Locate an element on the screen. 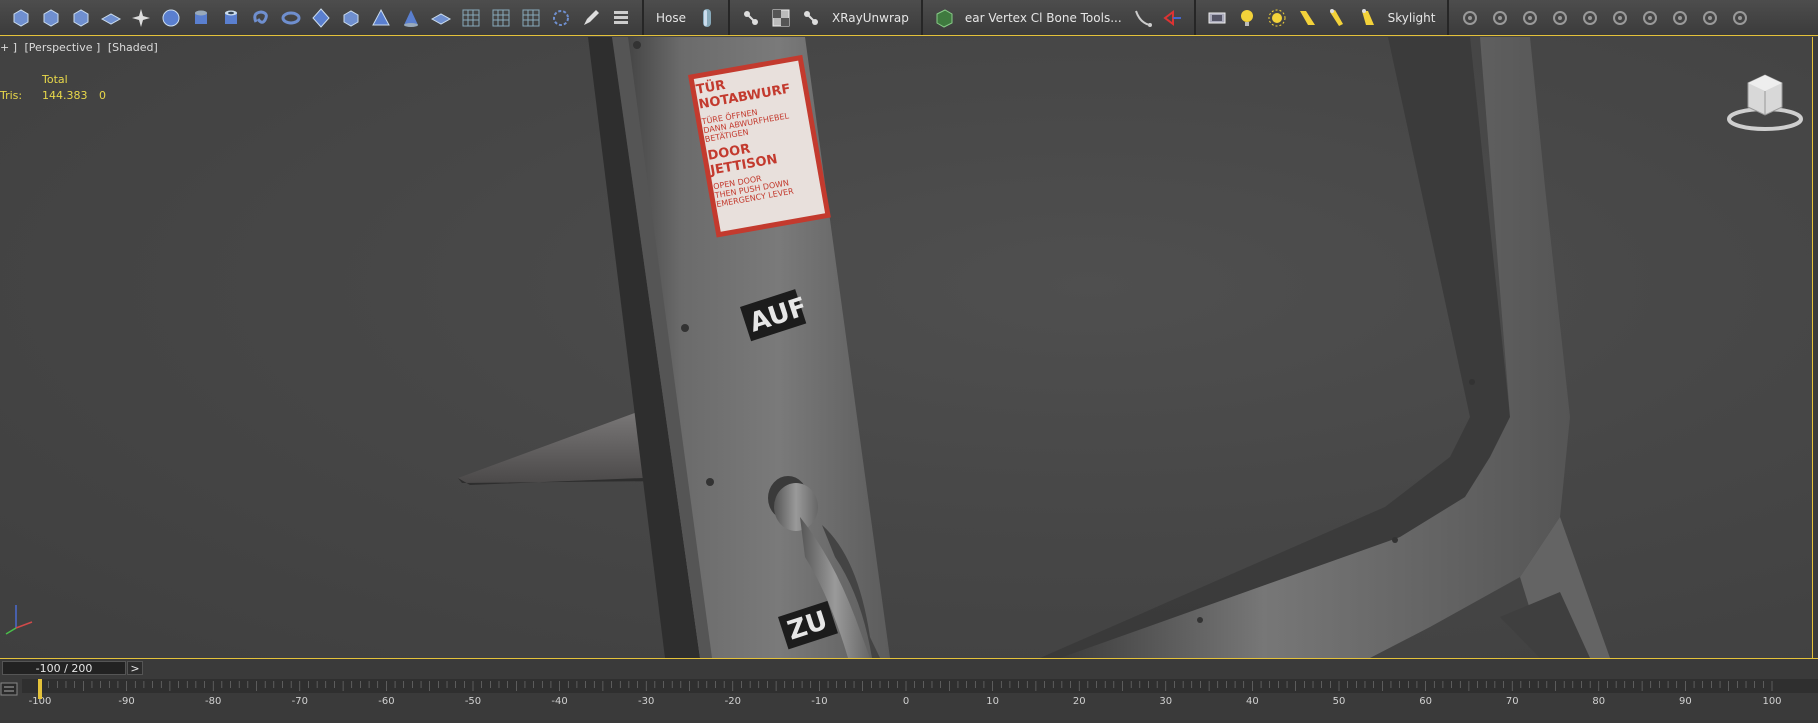 This screenshot has width=1818, height=723. bind-icon is located at coordinates (1530, 18).